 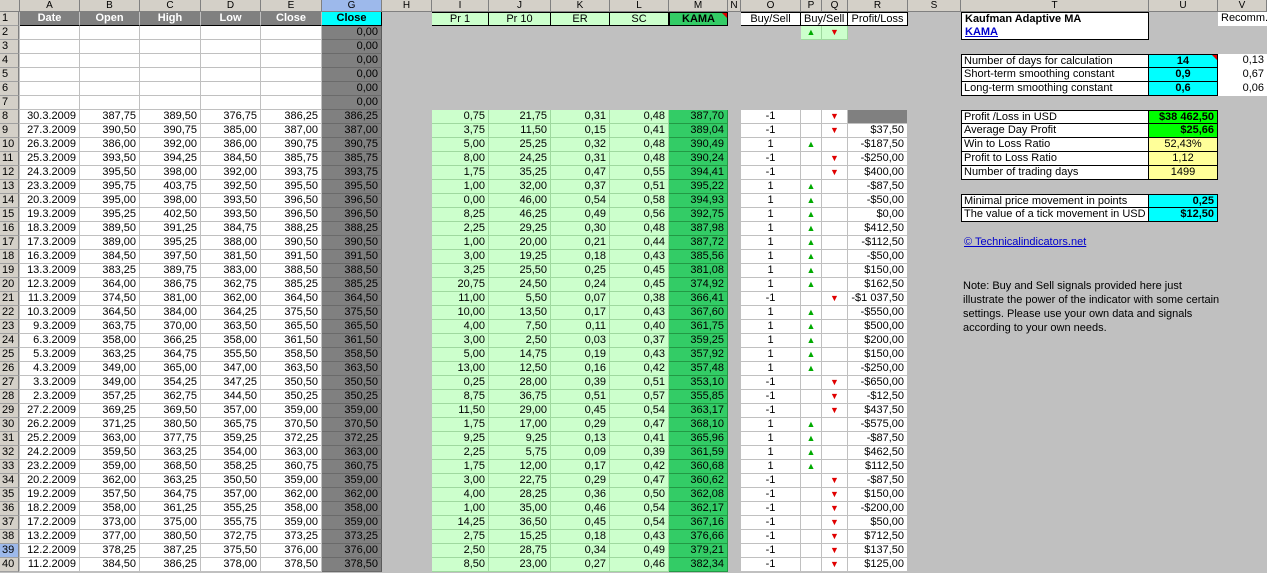 What do you see at coordinates (9, 47) in the screenshot?
I see `row-header-3: 3` at bounding box center [9, 47].